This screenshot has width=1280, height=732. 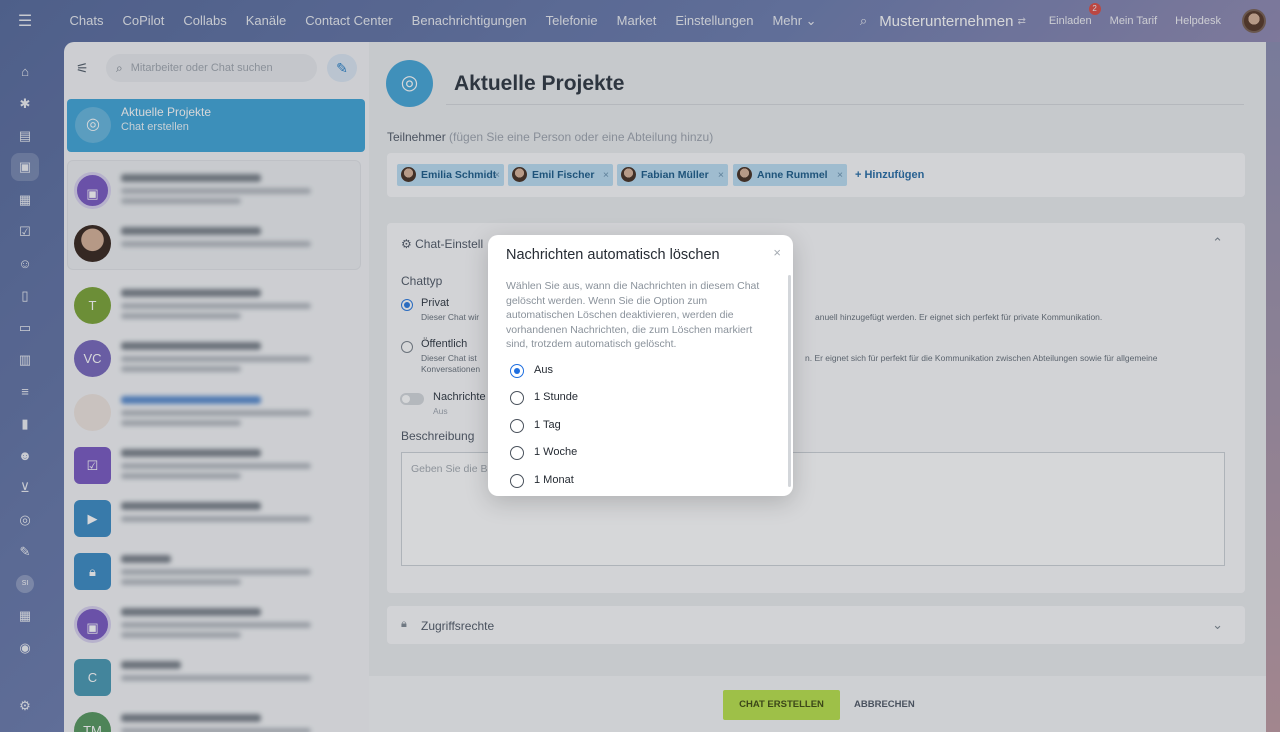 What do you see at coordinates (556, 452) in the screenshot?
I see `option-label: 1 Woche` at bounding box center [556, 452].